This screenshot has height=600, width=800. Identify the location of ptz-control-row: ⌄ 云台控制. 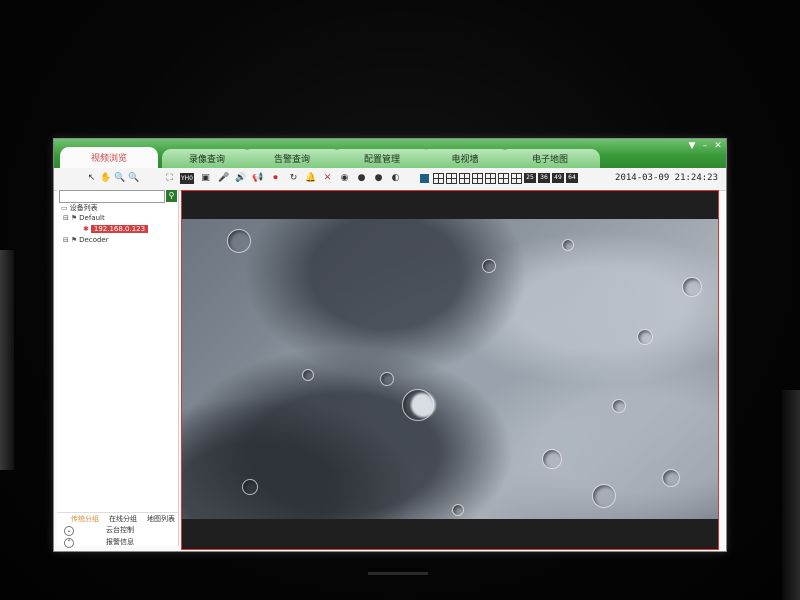
(99, 530).